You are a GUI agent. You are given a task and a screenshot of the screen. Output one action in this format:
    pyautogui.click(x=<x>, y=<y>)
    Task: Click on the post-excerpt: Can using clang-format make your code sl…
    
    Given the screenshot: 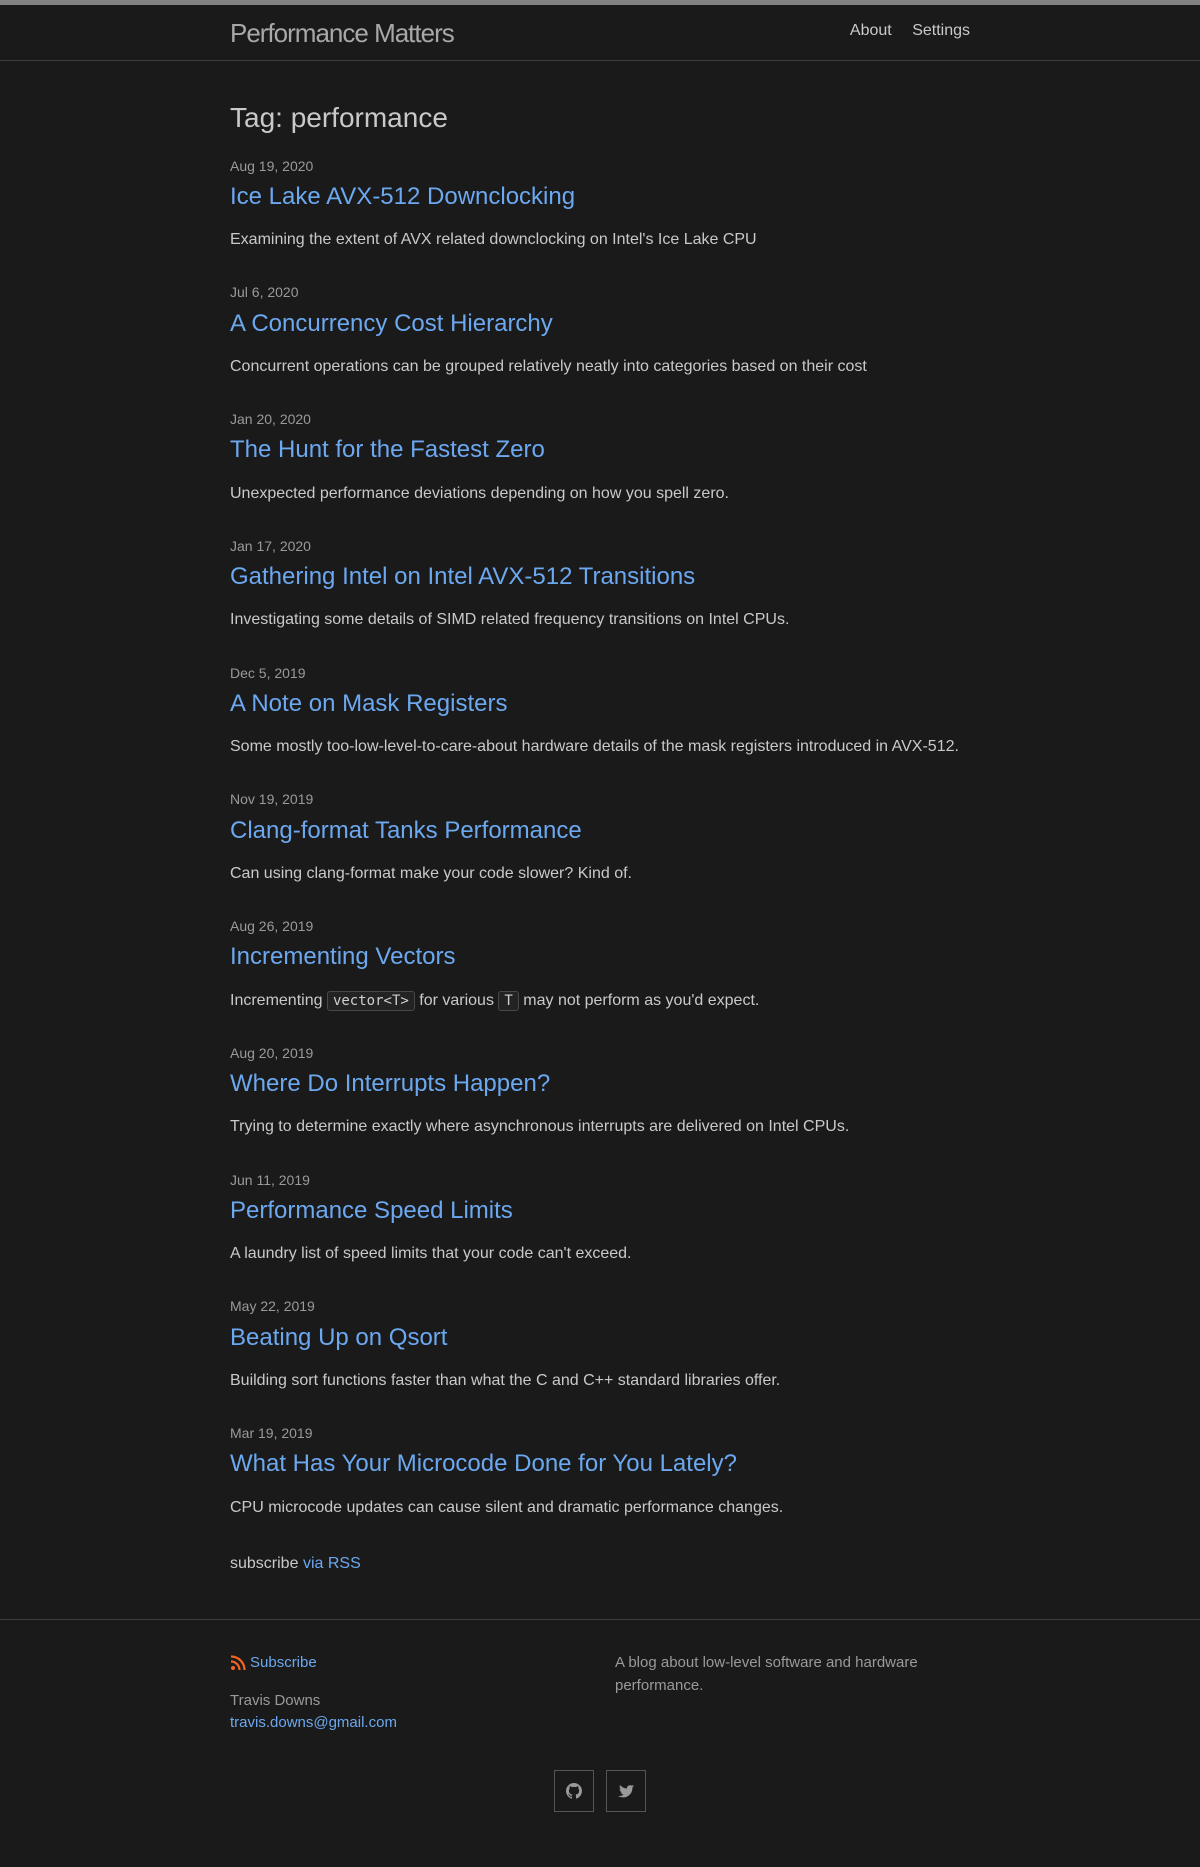 What is the action you would take?
    pyautogui.click(x=431, y=873)
    